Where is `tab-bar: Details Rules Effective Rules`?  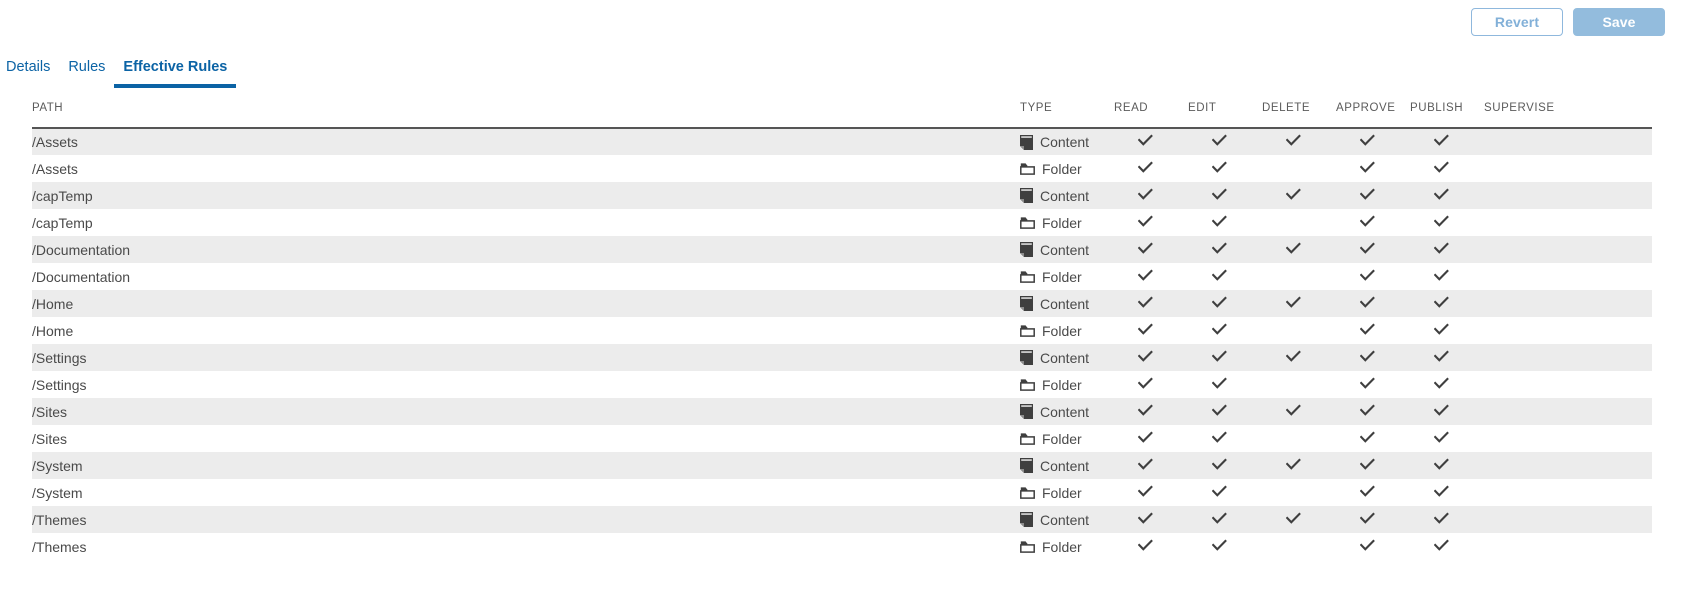 tab-bar: Details Rules Effective Rules is located at coordinates (118, 72).